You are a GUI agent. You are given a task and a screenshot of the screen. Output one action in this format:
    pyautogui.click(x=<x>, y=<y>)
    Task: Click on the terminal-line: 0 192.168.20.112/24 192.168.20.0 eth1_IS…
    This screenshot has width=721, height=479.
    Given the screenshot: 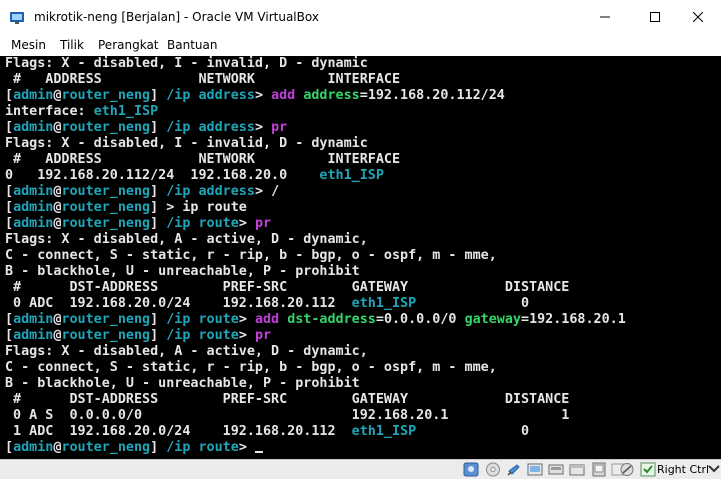 What is the action you would take?
    pyautogui.click(x=194, y=175)
    